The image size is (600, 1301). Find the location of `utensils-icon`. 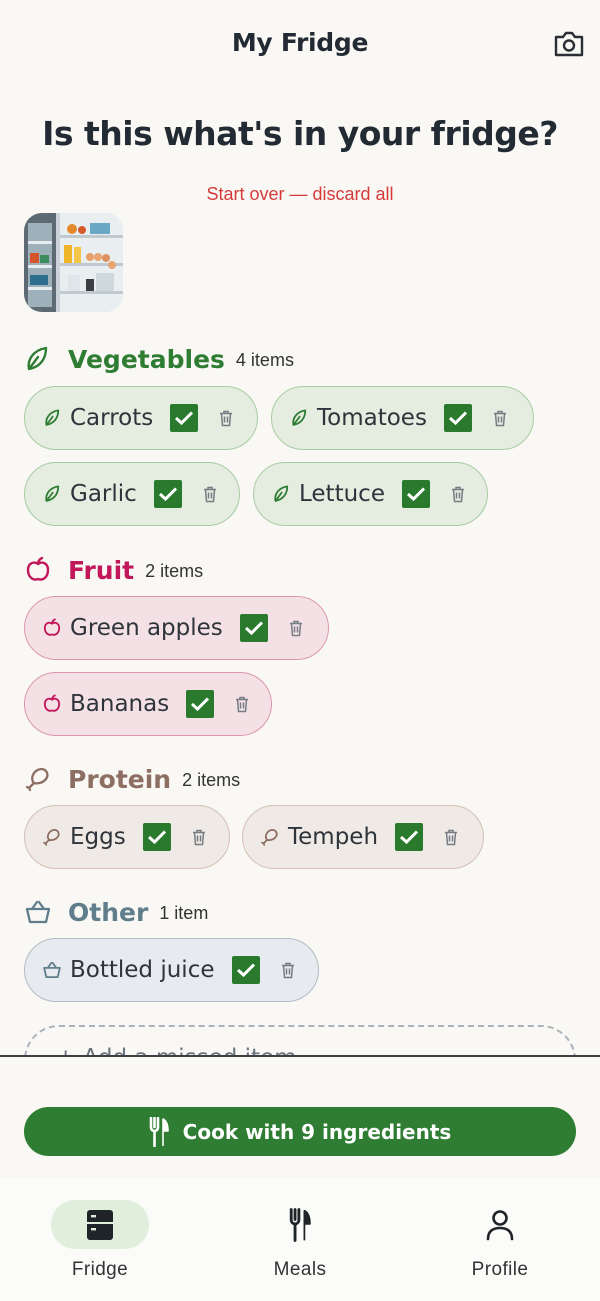

utensils-icon is located at coordinates (300, 1224).